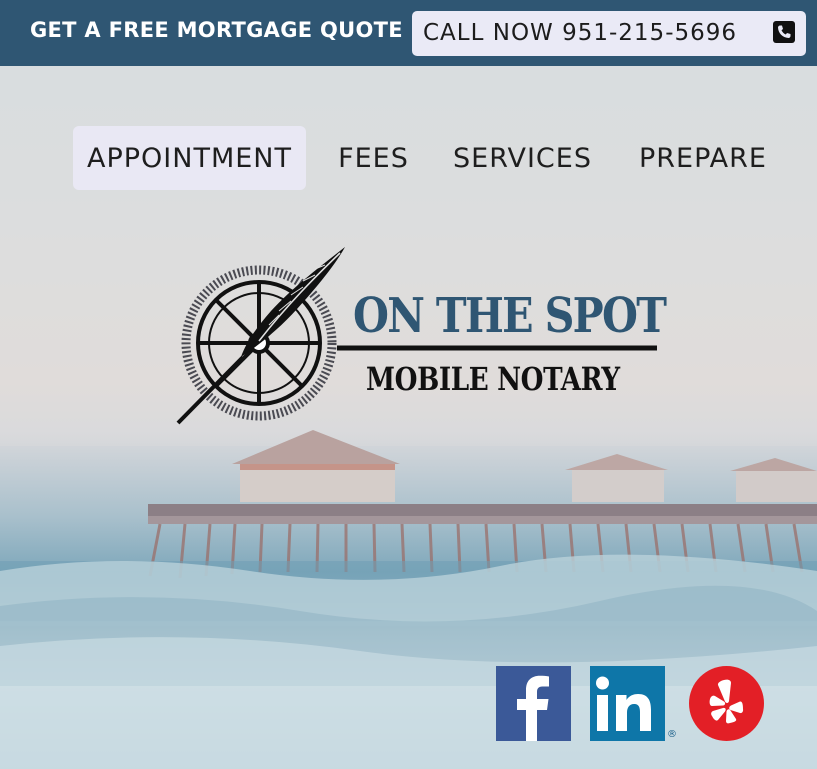 This screenshot has width=817, height=769. Describe the element at coordinates (726, 703) in the screenshot. I see `yelp-icon` at that location.